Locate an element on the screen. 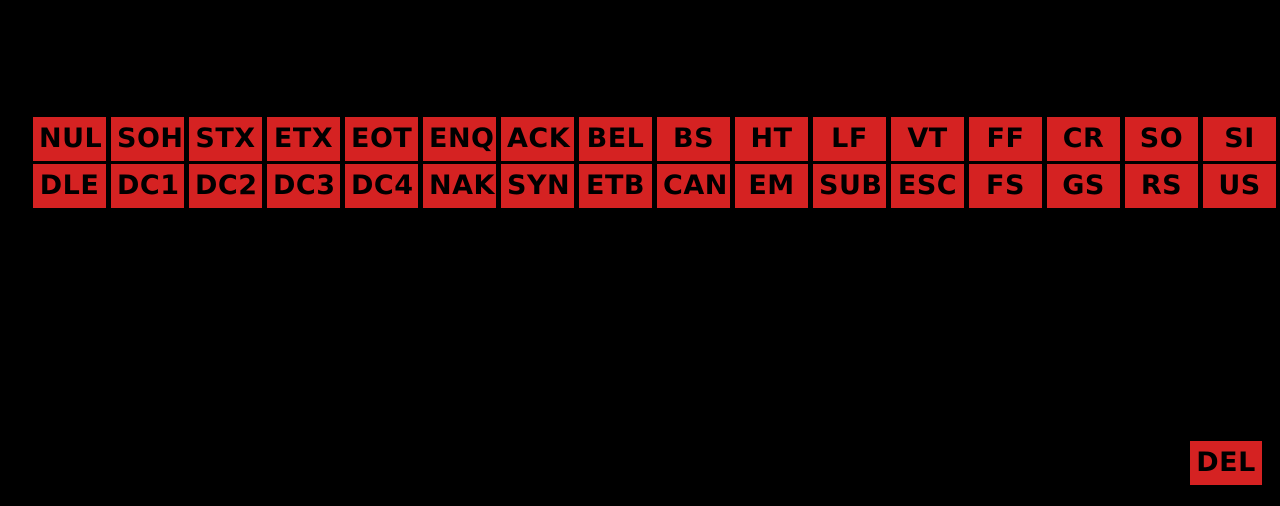  control-cell: SOH is located at coordinates (147, 139).